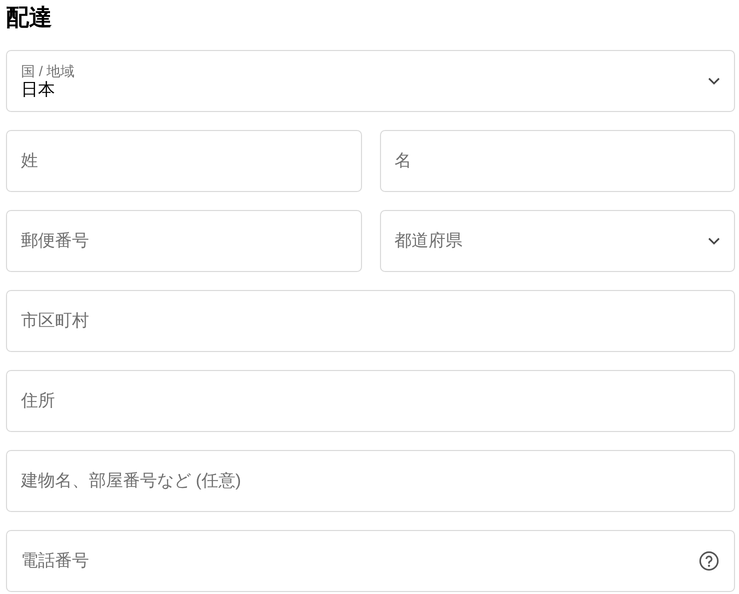 The height and width of the screenshot is (594, 739). What do you see at coordinates (370, 321) in the screenshot?
I see `input-field: 市区町村` at bounding box center [370, 321].